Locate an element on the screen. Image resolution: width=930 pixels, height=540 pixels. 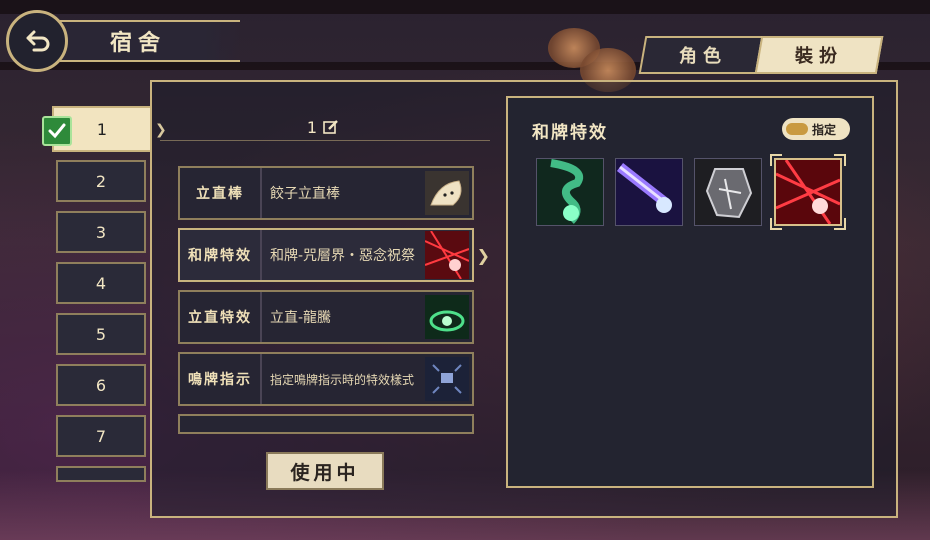
item-category: 立直特效 is located at coordinates (221, 317).